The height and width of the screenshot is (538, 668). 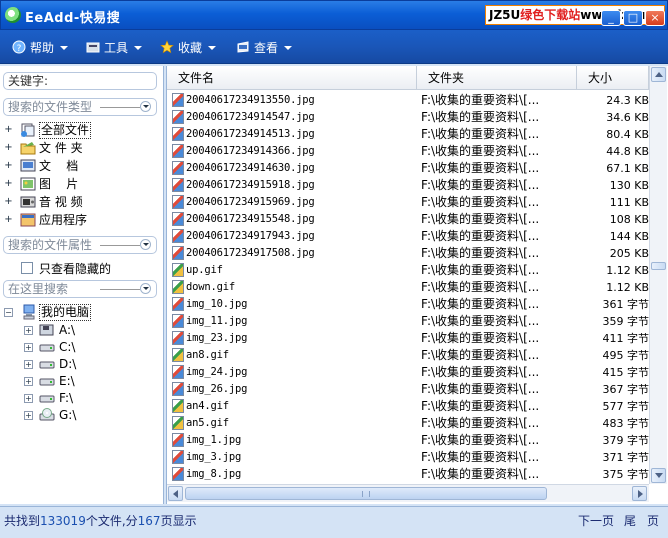 I want to click on table-row: an5.gif F:\收集的重要资料\[... 483 字节, so click(x=408, y=423).